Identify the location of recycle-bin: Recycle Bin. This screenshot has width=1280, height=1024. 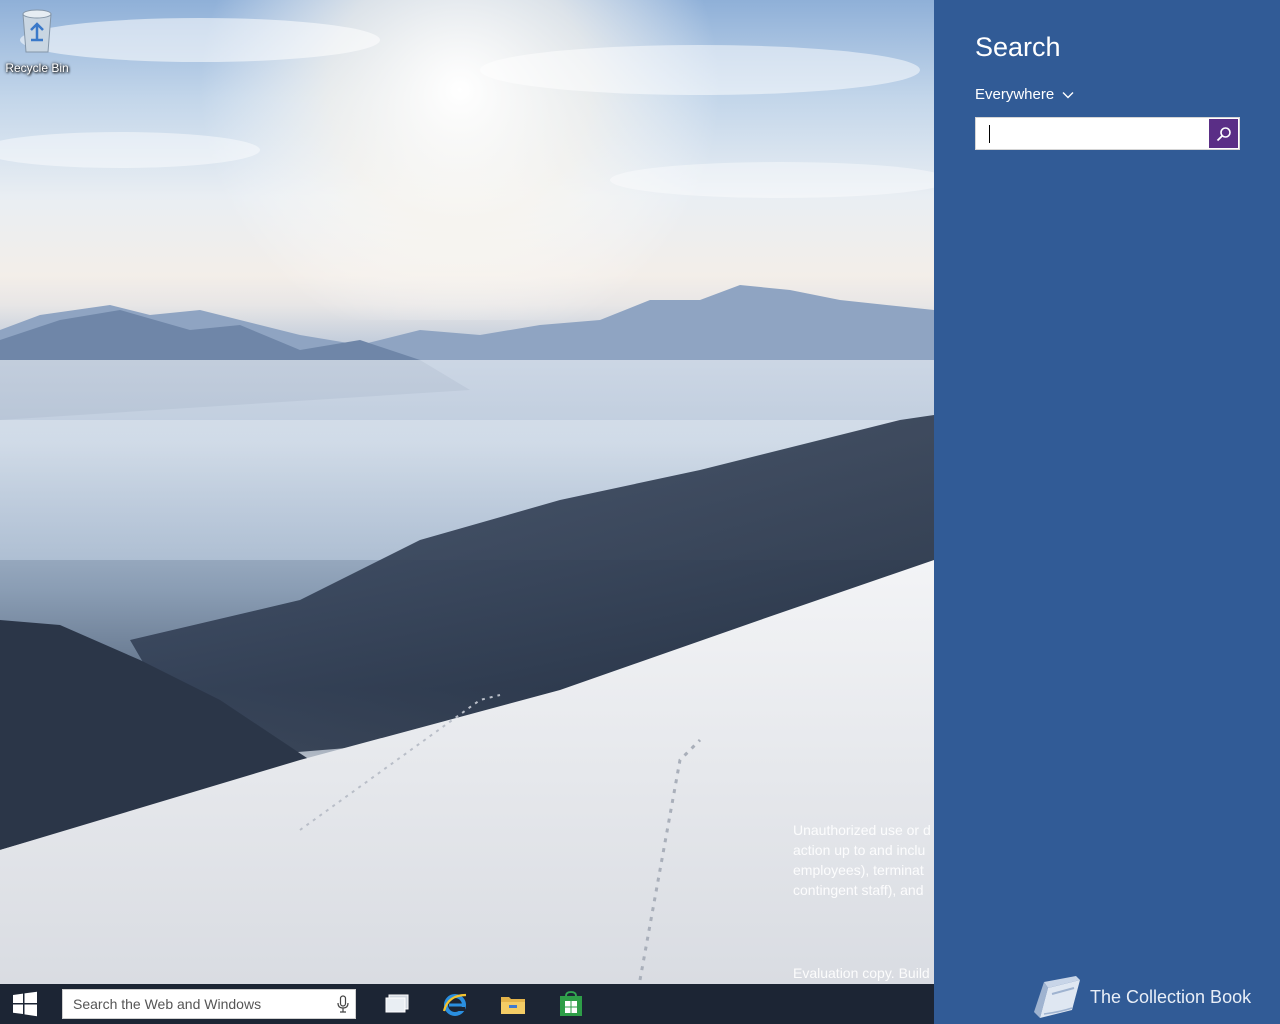
(37, 40).